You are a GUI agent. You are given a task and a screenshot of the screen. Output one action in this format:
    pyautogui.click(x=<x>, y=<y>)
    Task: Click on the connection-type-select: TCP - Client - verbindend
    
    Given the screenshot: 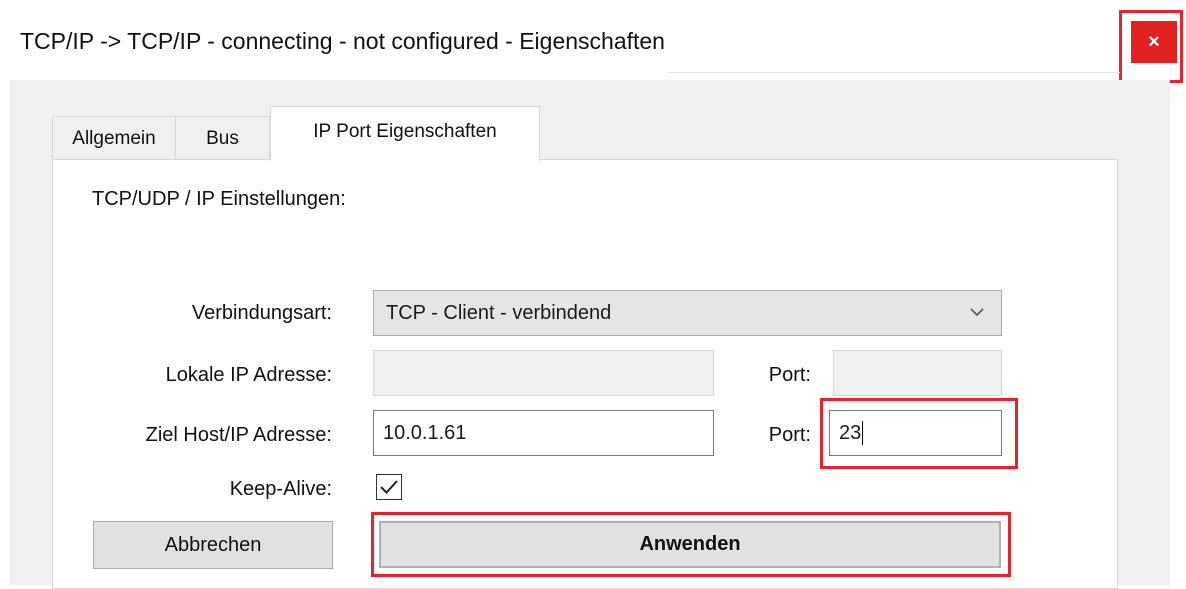 What is the action you would take?
    pyautogui.click(x=687, y=313)
    